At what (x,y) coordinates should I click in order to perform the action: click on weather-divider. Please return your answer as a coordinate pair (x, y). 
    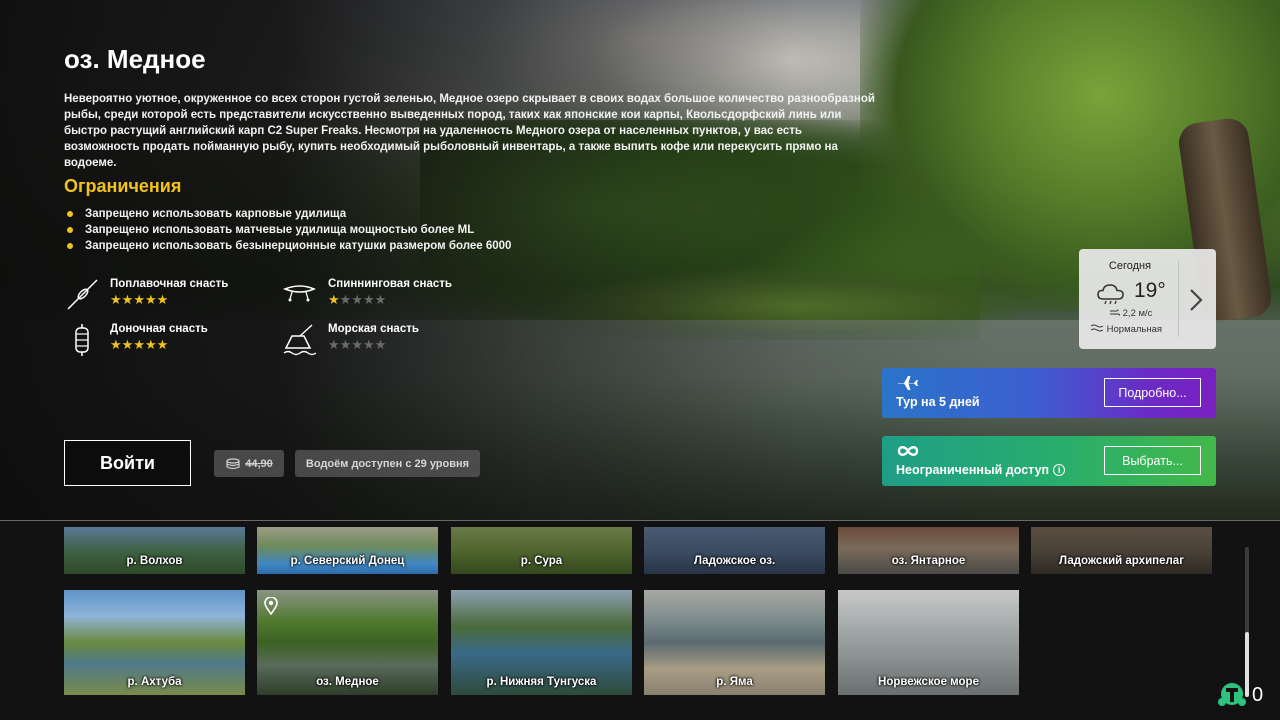
    Looking at the image, I should click on (1178, 299).